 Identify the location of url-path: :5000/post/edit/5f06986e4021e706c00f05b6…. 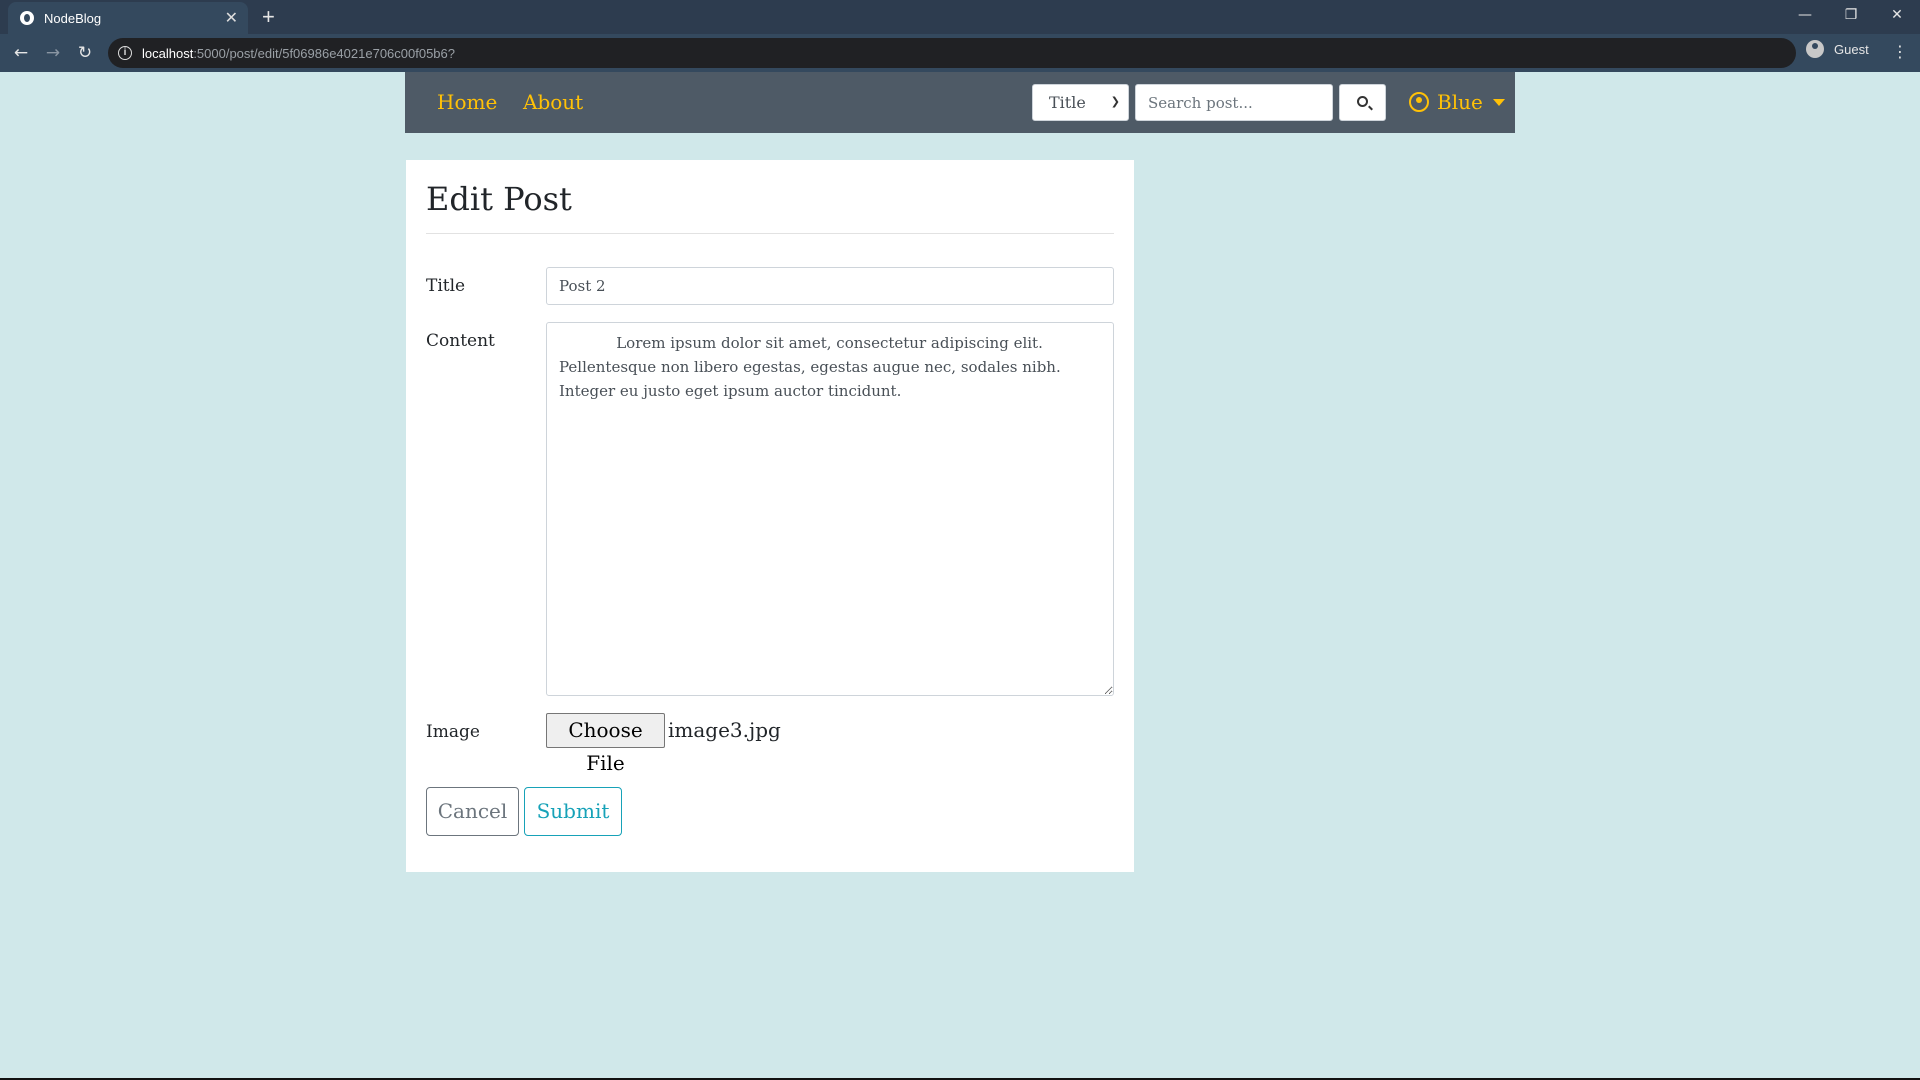
(324, 53).